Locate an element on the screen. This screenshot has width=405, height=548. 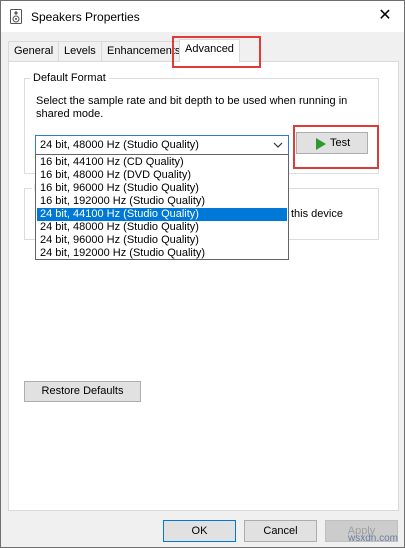
test-button-highlight is located at coordinates (336, 147).